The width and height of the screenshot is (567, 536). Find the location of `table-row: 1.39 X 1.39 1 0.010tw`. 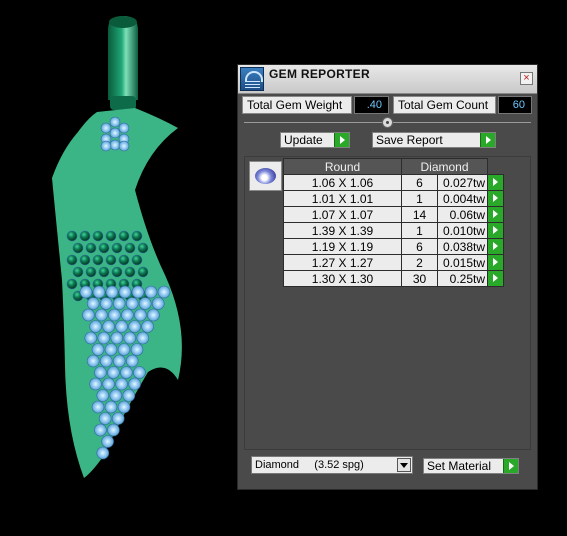

table-row: 1.39 X 1.39 1 0.010tw is located at coordinates (393, 230).